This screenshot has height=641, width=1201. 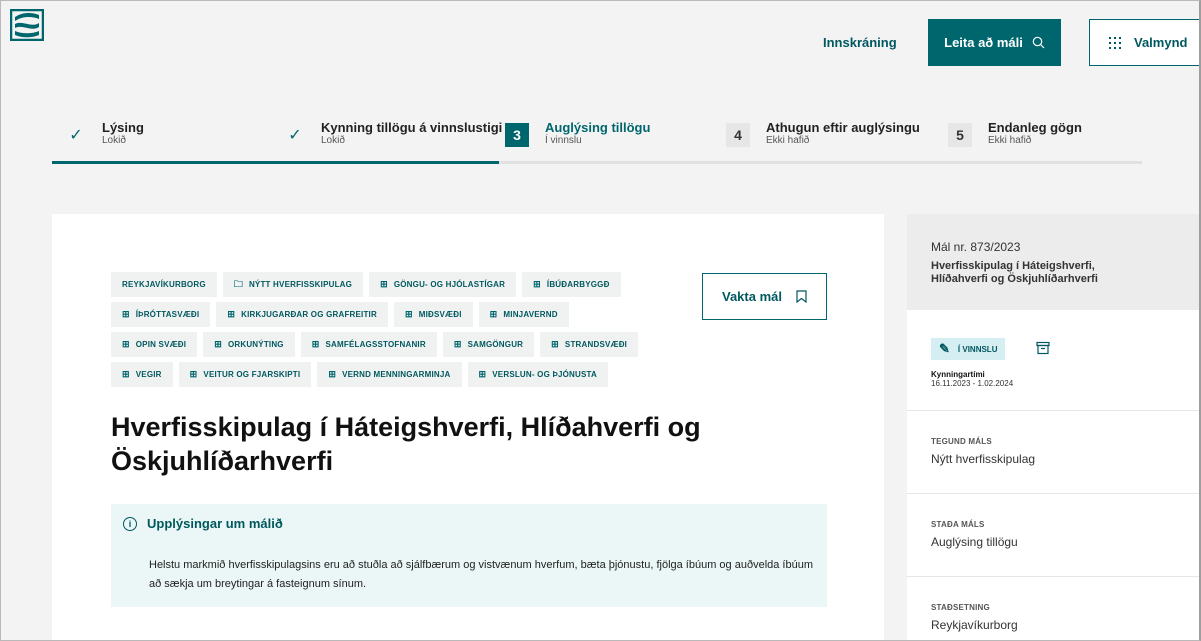 I want to click on tag-veitur-og-fjarskipti: ⊞ VEITUR OG FJARSKIPTI, so click(x=245, y=374).